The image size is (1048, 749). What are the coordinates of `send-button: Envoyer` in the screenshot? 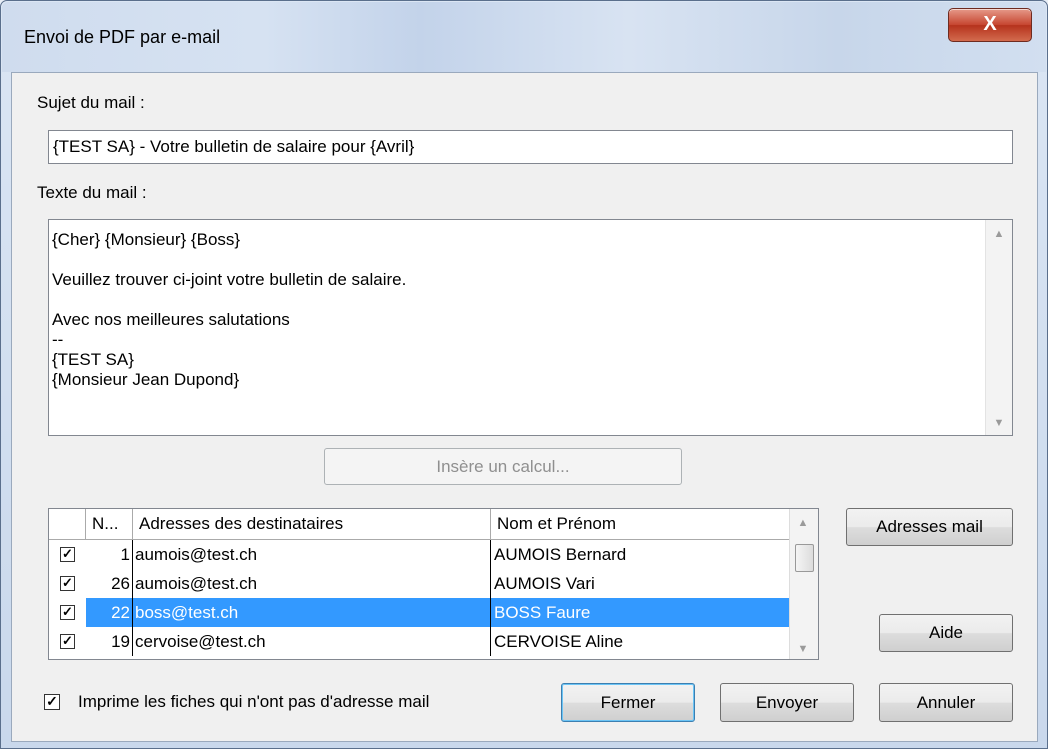 It's located at (787, 702).